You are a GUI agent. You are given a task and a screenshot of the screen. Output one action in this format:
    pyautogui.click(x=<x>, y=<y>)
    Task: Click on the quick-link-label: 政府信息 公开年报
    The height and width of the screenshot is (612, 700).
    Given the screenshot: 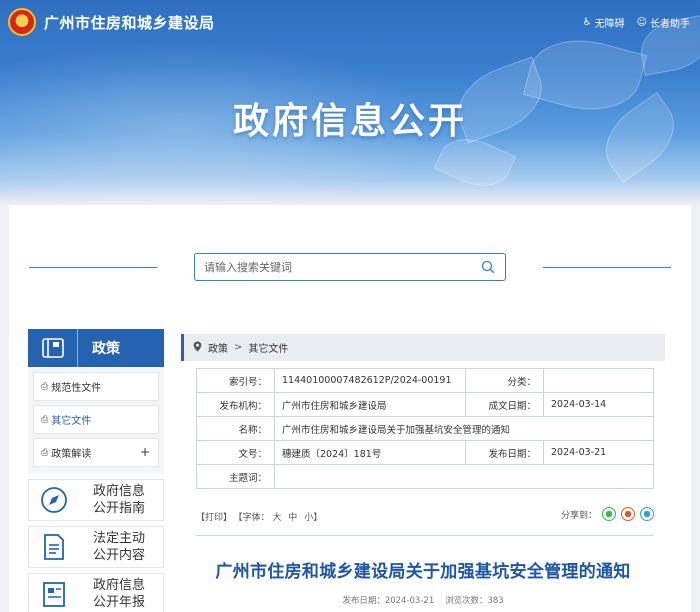 What is the action you would take?
    pyautogui.click(x=112, y=594)
    